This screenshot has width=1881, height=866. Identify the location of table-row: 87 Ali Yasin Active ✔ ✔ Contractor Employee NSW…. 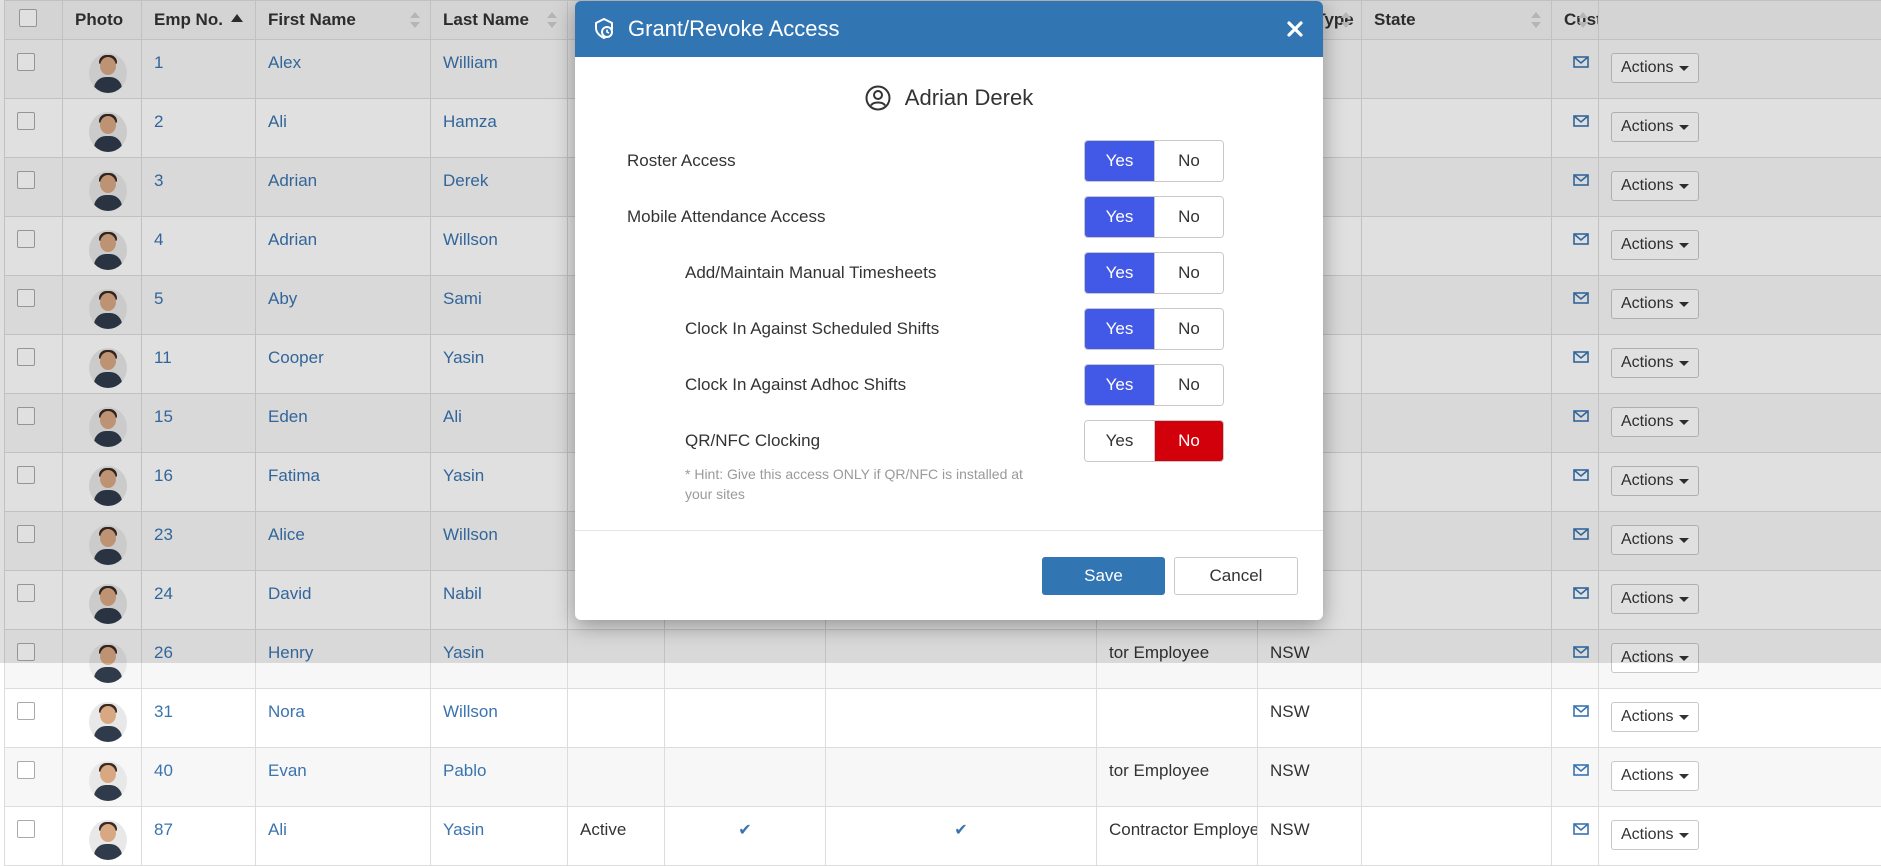
(943, 836).